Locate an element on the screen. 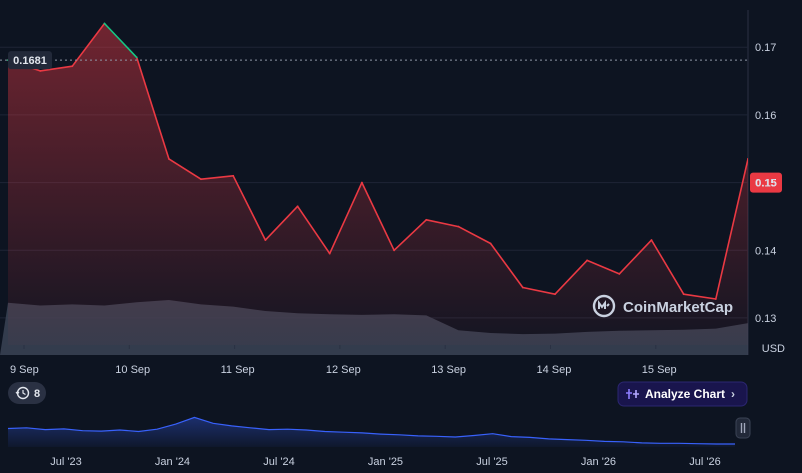 The height and width of the screenshot is (473, 802). x-tick-label: 14 Sep is located at coordinates (554, 370).